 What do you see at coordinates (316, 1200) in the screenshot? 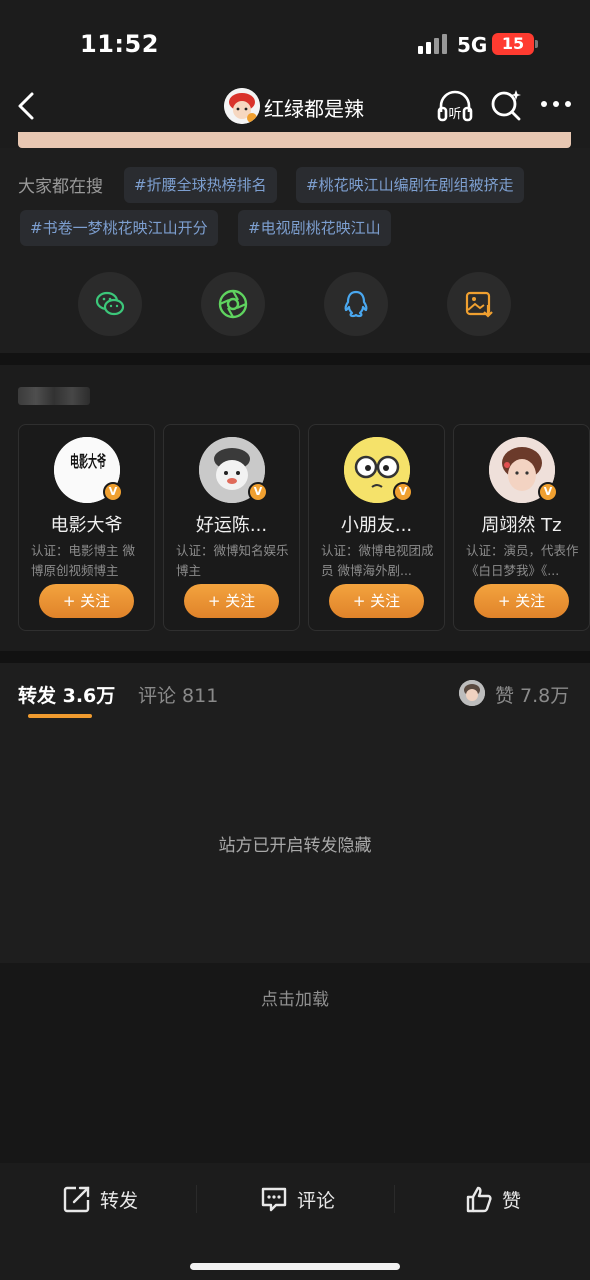
I see `comment-label: 评论` at bounding box center [316, 1200].